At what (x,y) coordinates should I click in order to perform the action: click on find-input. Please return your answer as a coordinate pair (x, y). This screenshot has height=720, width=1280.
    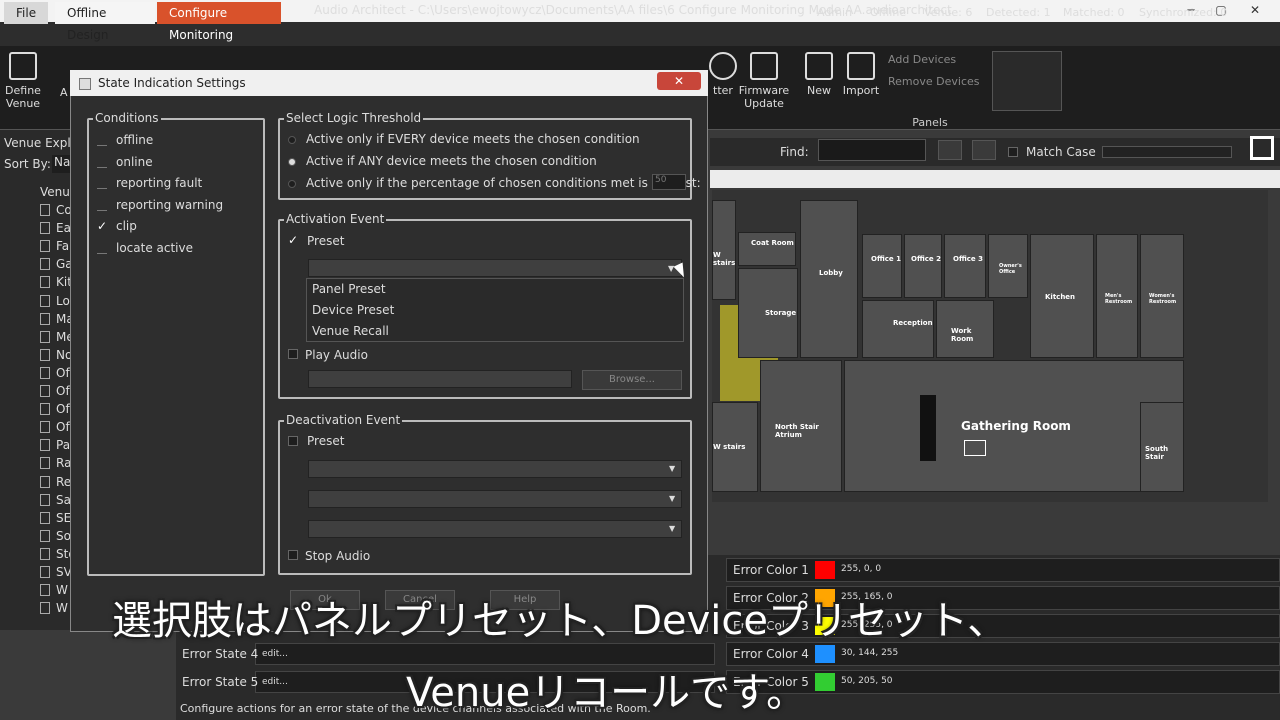
    Looking at the image, I should click on (872, 150).